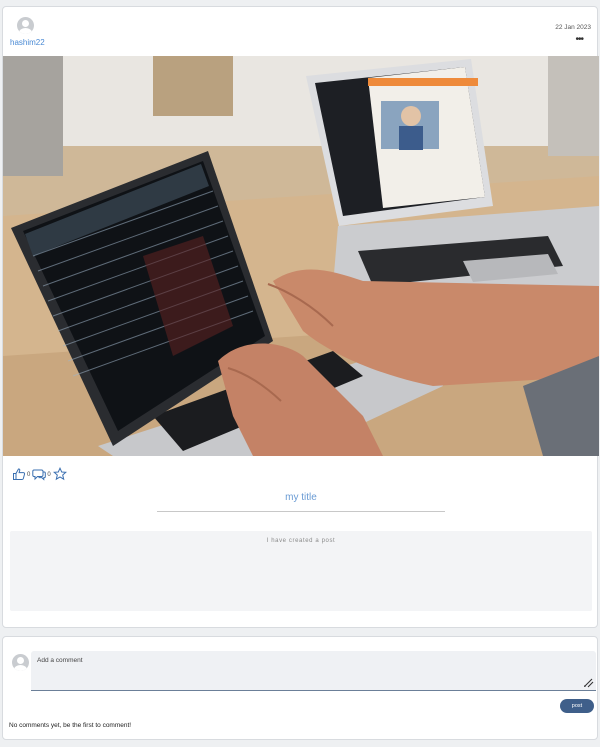  Describe the element at coordinates (19, 474) in the screenshot. I see `thumbs-up-icon` at that location.